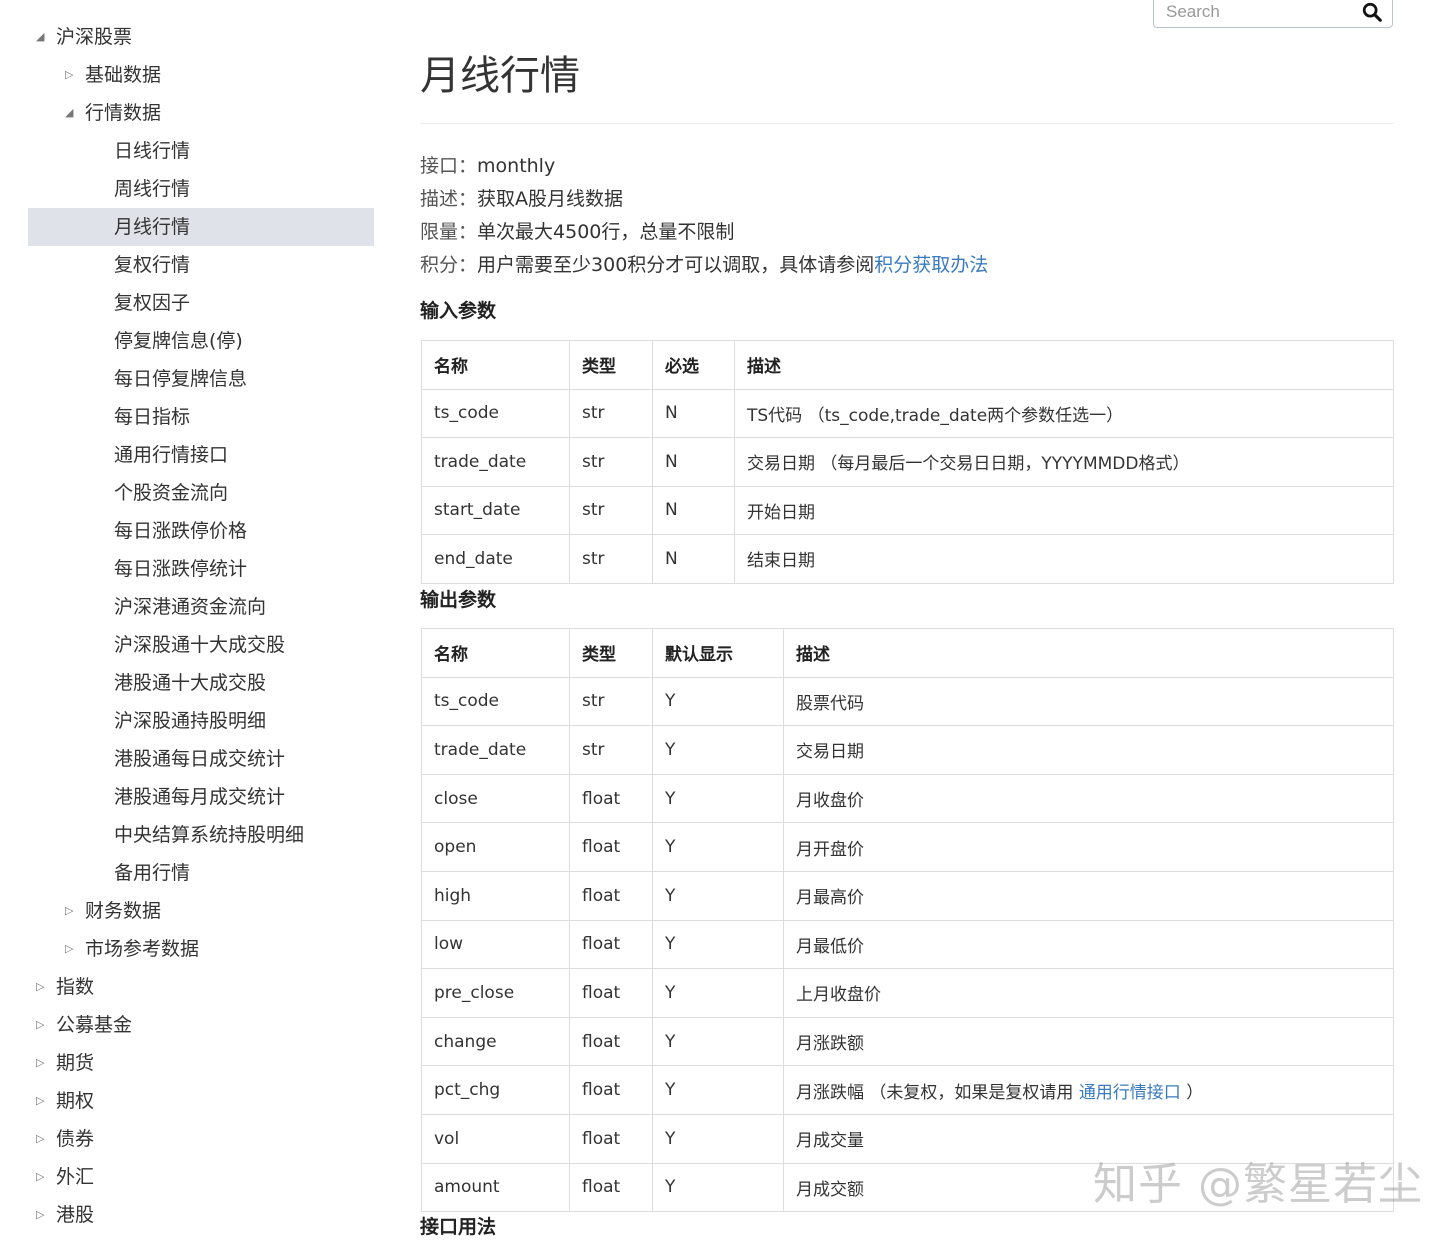 The height and width of the screenshot is (1240, 1440). I want to click on sidebar-item: 周线行情, so click(201, 189).